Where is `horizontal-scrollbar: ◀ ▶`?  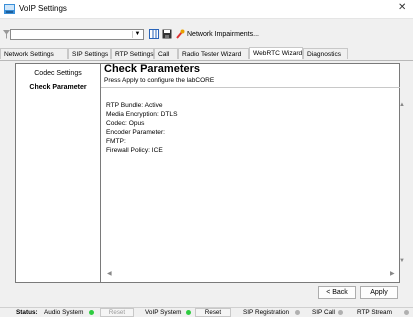
horizontal-scrollbar: ◀ ▶ is located at coordinates (251, 274).